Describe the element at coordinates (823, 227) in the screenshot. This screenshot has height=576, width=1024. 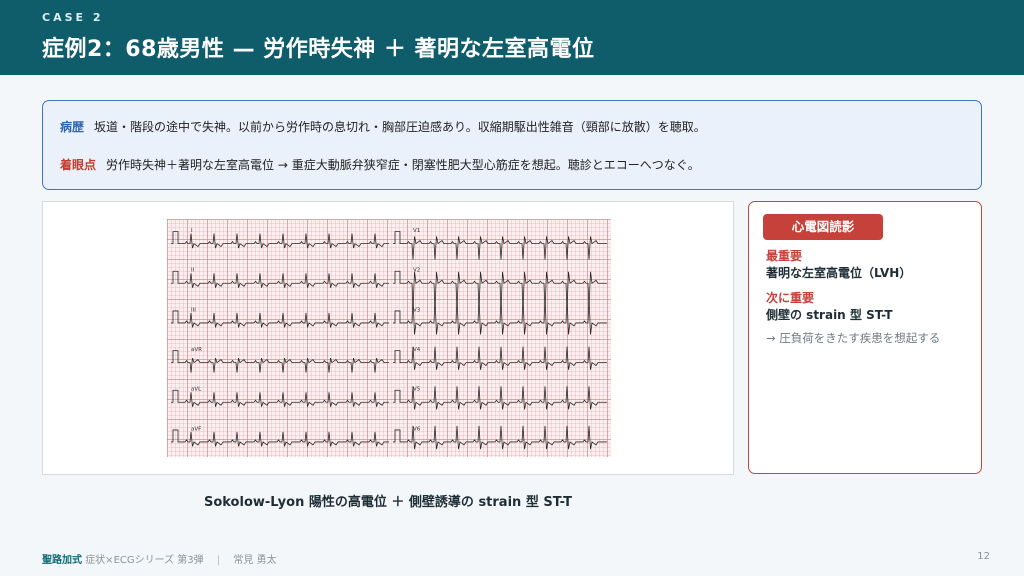
I see `reading-badge: 心電図読影` at that location.